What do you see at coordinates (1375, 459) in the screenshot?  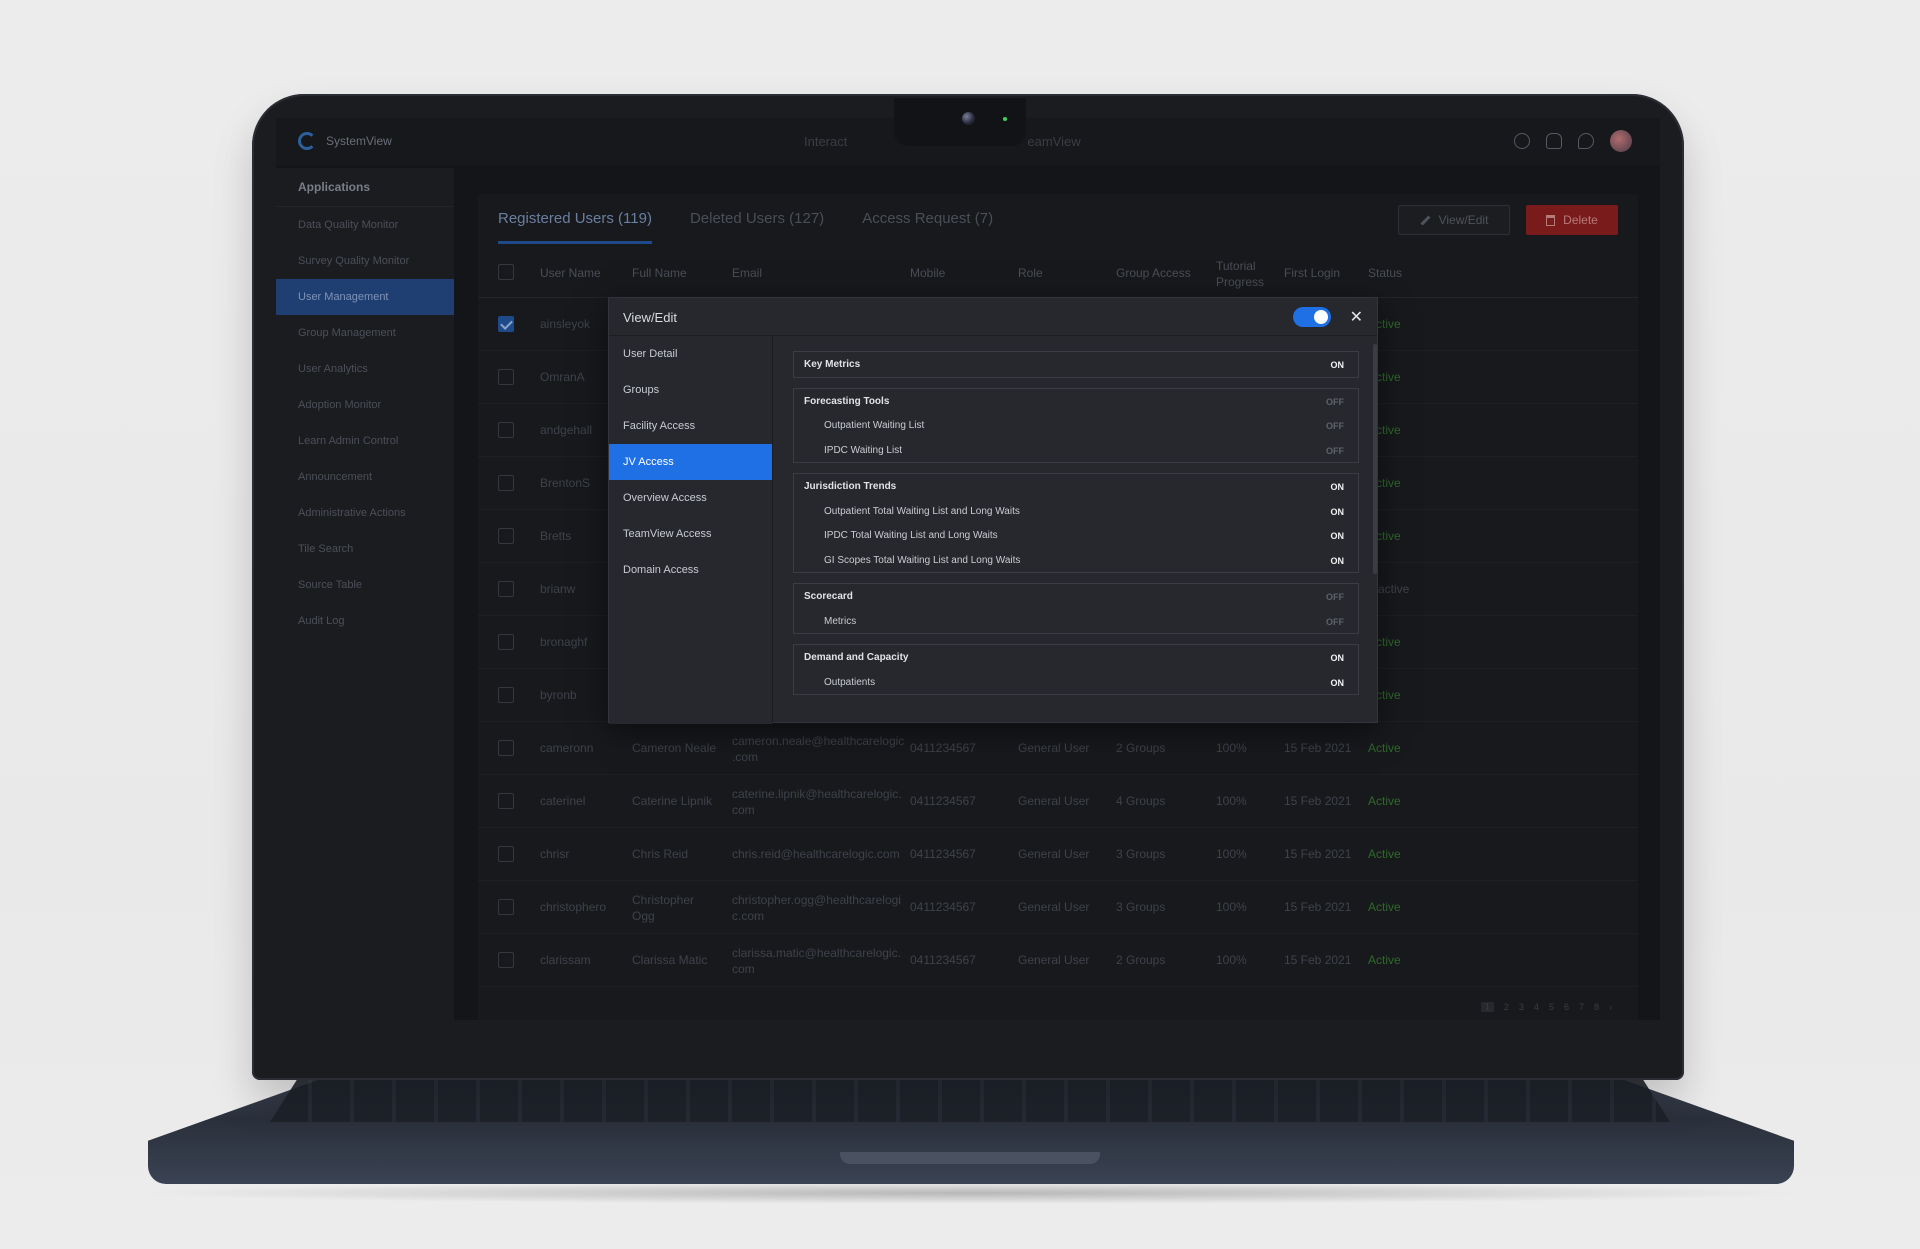 I see `modal-scrollbar` at bounding box center [1375, 459].